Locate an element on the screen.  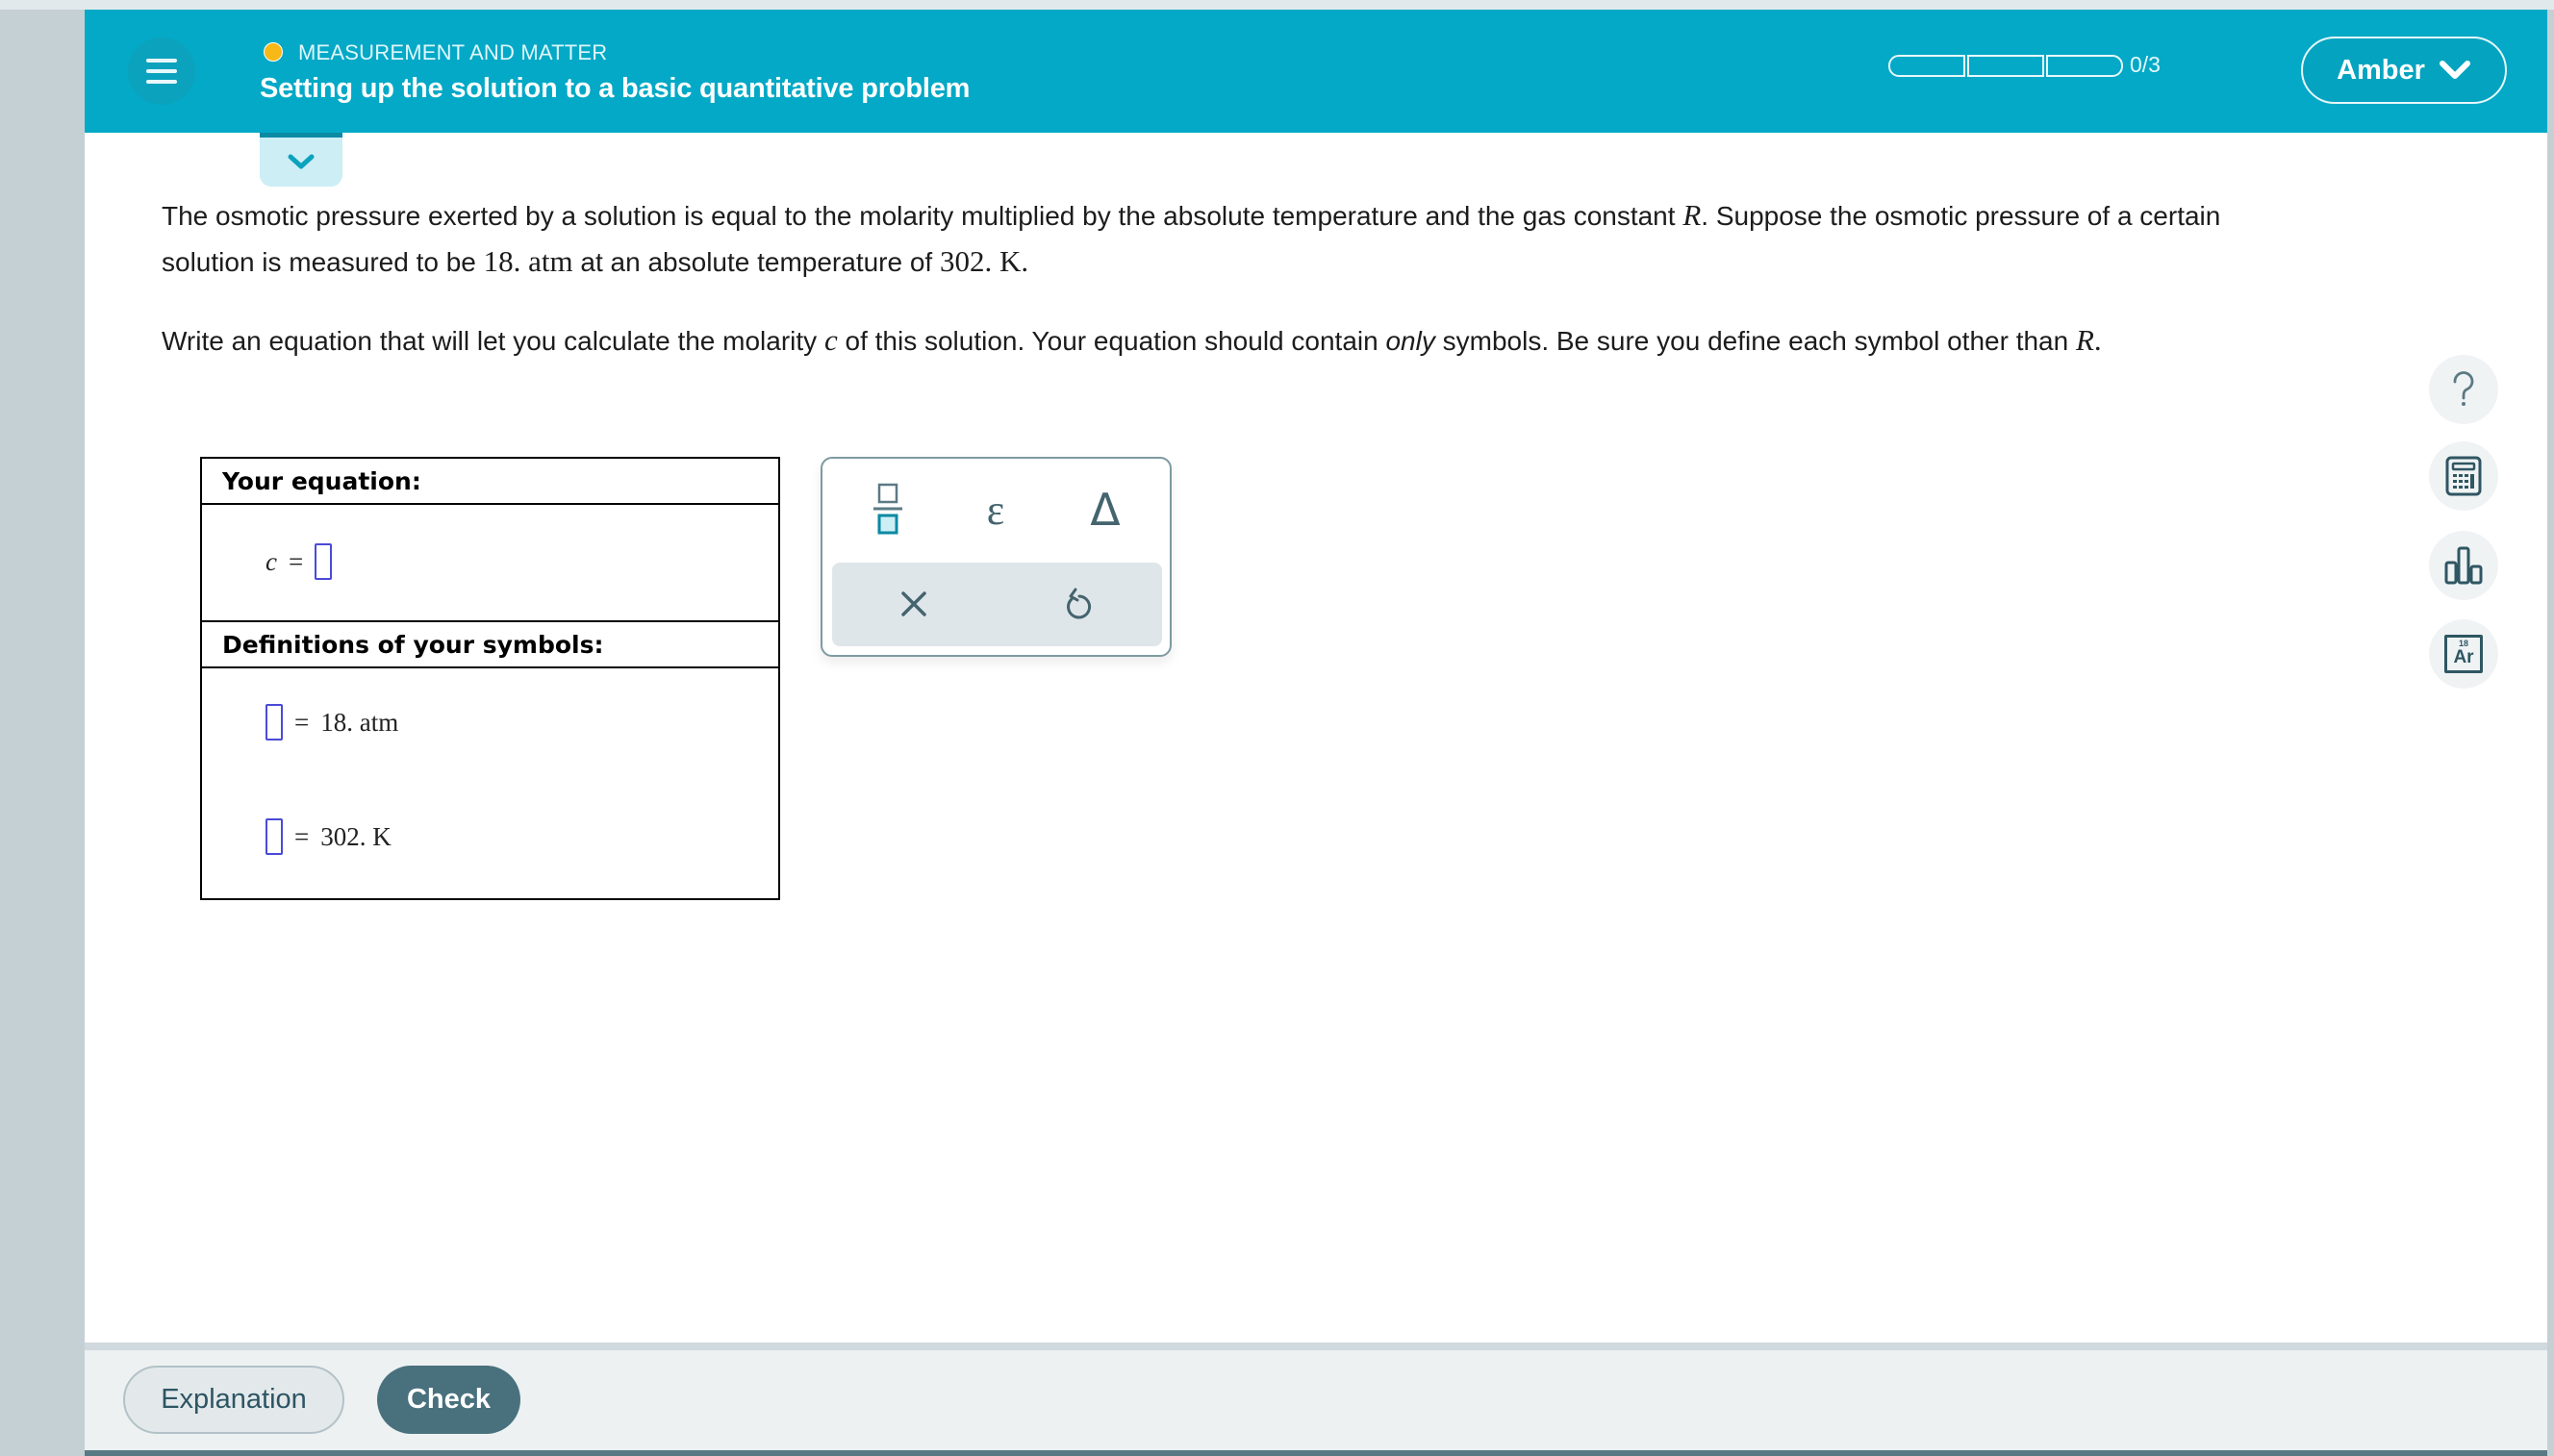
data-chart-button is located at coordinates (2463, 566).